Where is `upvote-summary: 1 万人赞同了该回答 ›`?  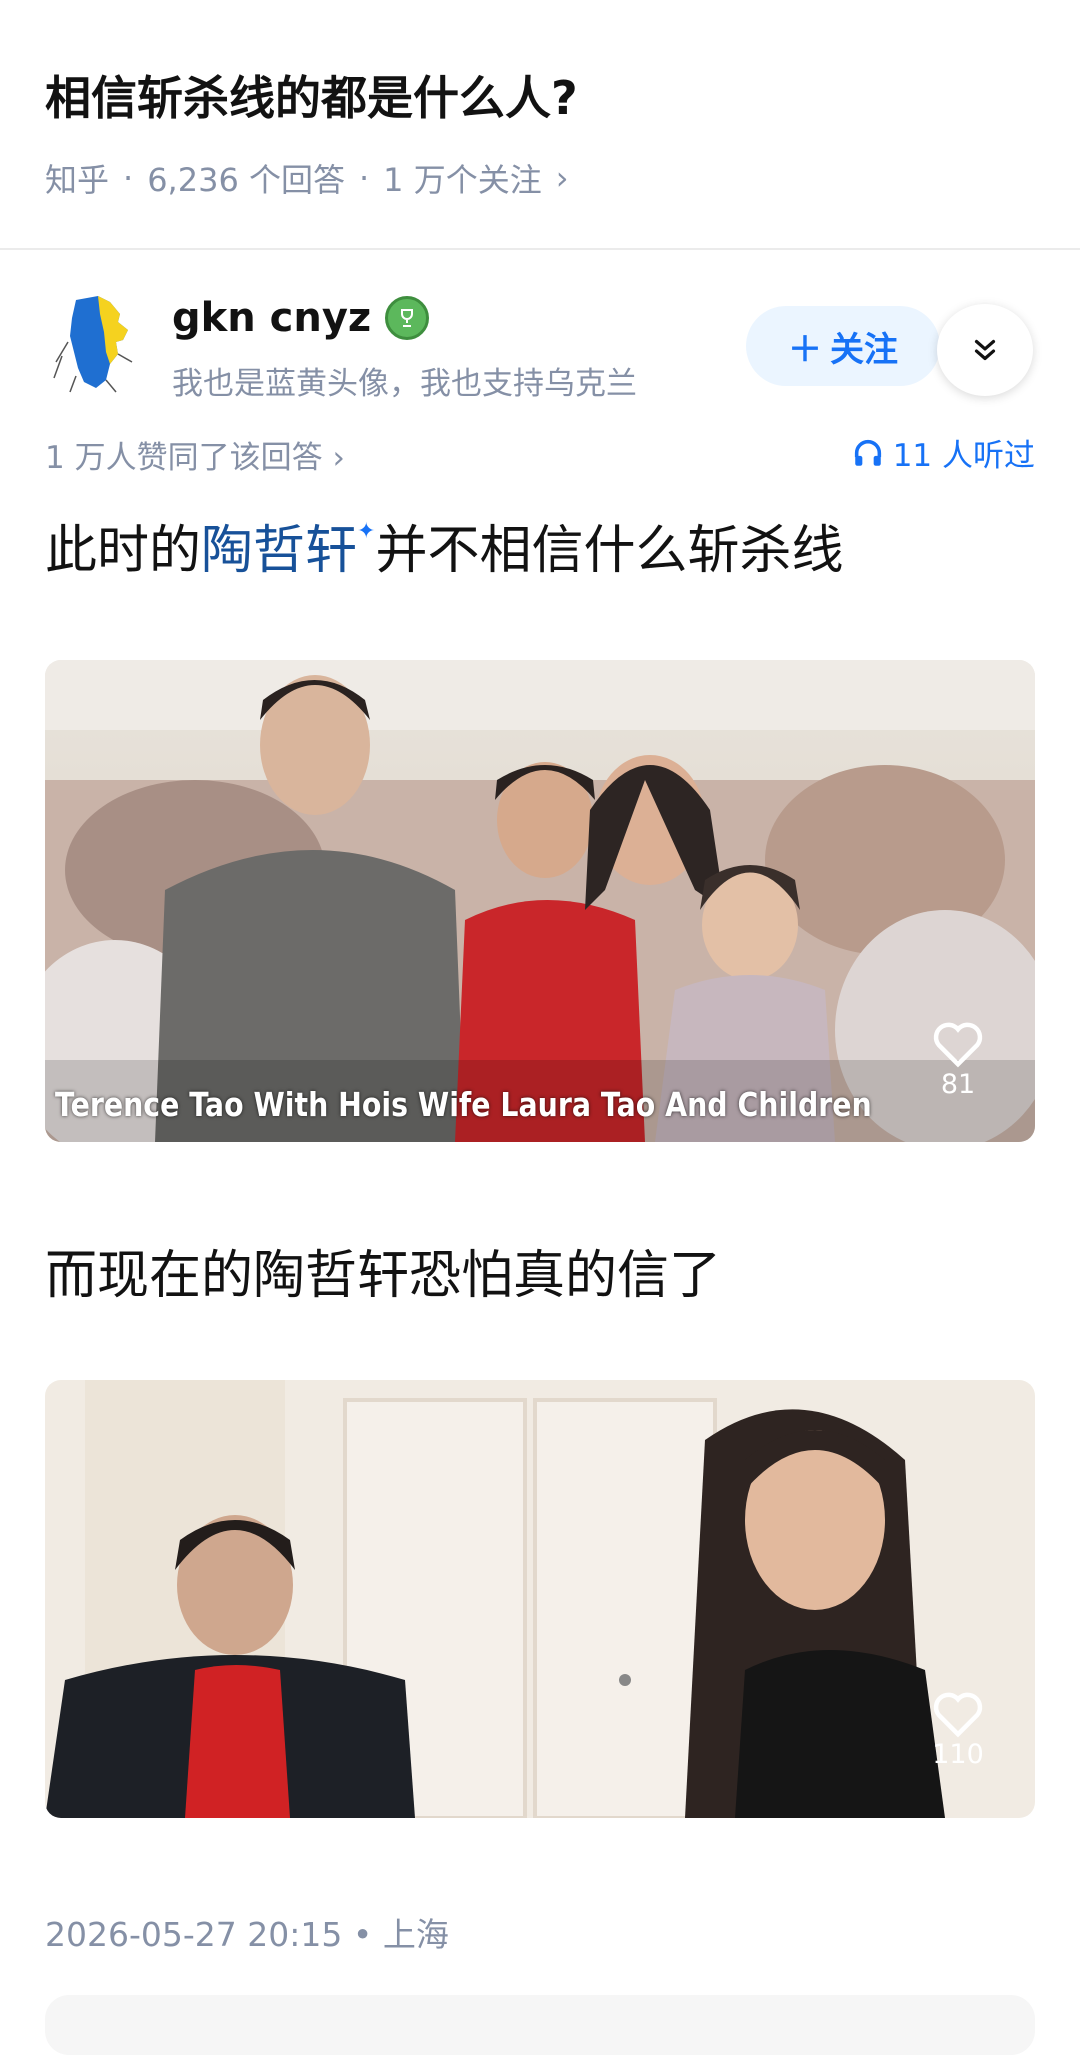 upvote-summary: 1 万人赞同了该回答 › is located at coordinates (195, 454).